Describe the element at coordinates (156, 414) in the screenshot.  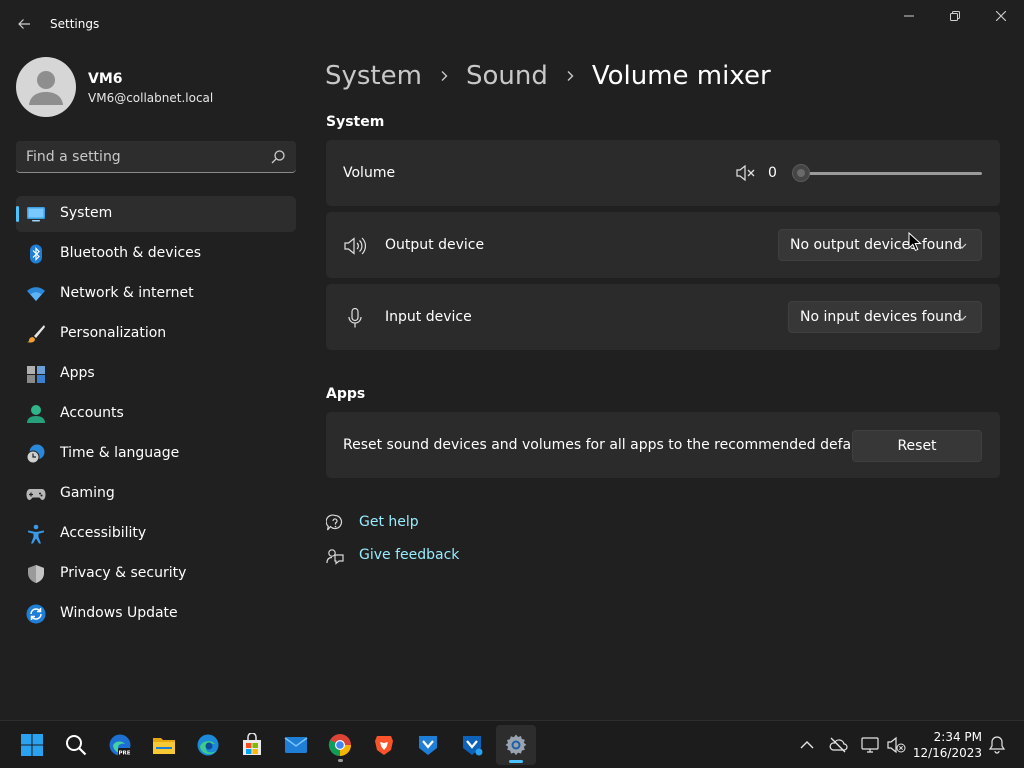
I see `sidebar-item-accounts: Accounts` at that location.